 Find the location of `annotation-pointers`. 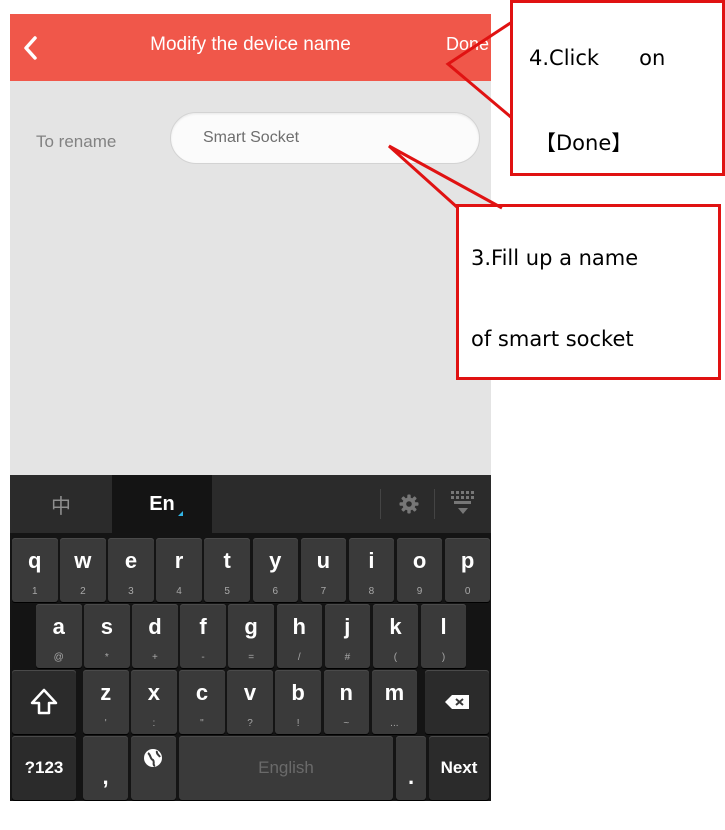

annotation-pointers is located at coordinates (450, 115).